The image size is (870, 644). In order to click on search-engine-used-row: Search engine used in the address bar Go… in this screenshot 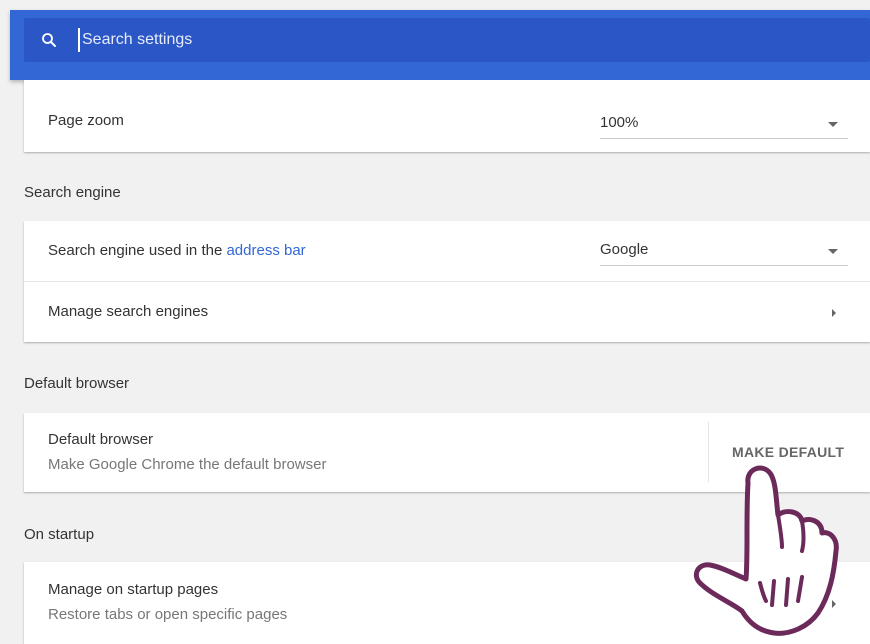, I will do `click(447, 251)`.